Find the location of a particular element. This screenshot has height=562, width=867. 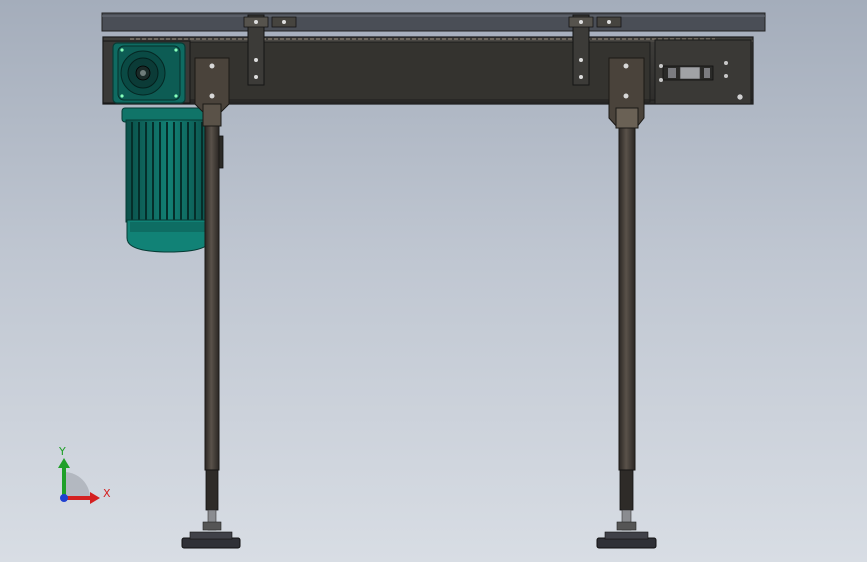

tail-end-plate is located at coordinates (703, 72).